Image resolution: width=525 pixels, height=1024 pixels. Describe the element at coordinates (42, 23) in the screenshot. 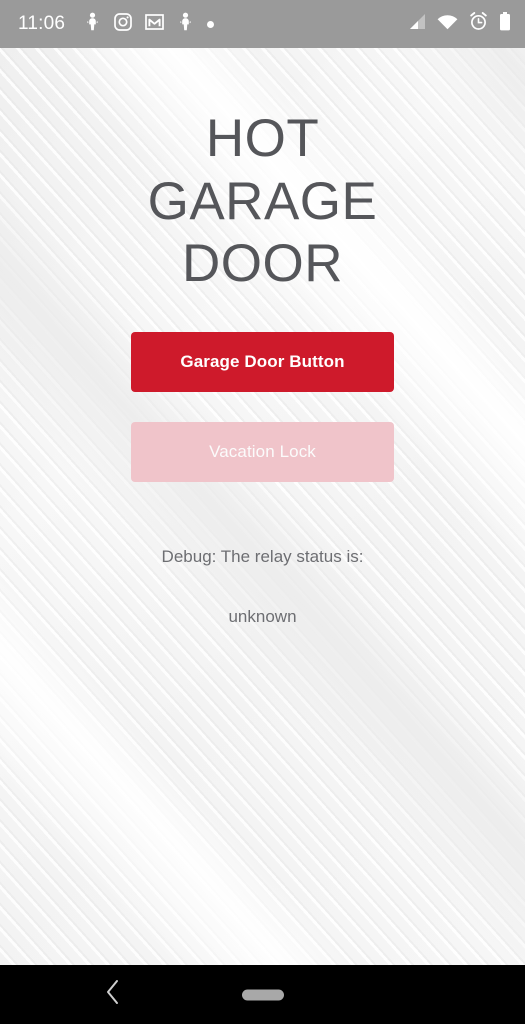

I see `status-bar-clock: 11:06` at that location.